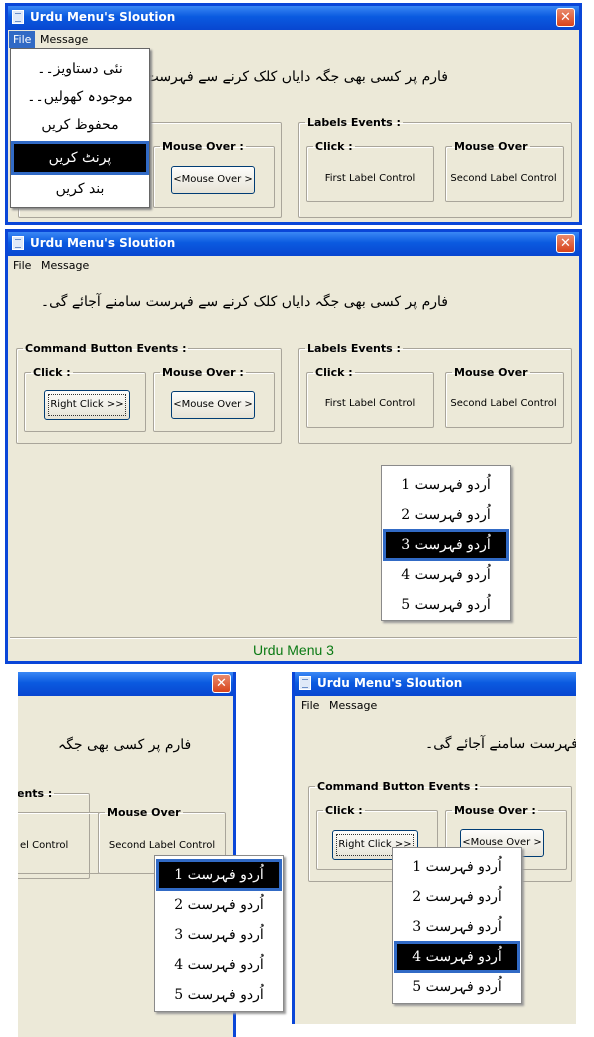  I want to click on instruction-text-partial: فارم پر کسی بھی جگہ, so click(125, 745).